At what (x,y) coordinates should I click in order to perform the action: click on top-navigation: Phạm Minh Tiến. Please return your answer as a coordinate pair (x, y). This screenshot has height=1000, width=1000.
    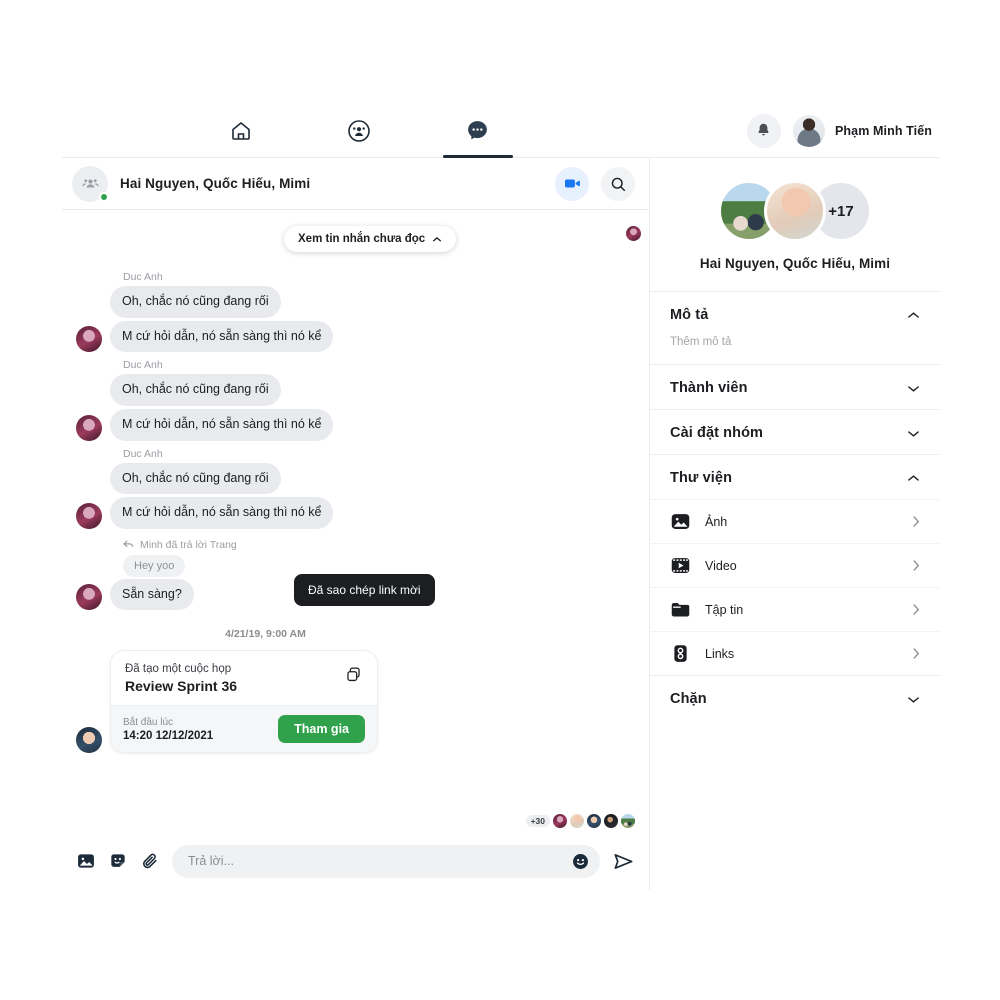
    Looking at the image, I should click on (501, 131).